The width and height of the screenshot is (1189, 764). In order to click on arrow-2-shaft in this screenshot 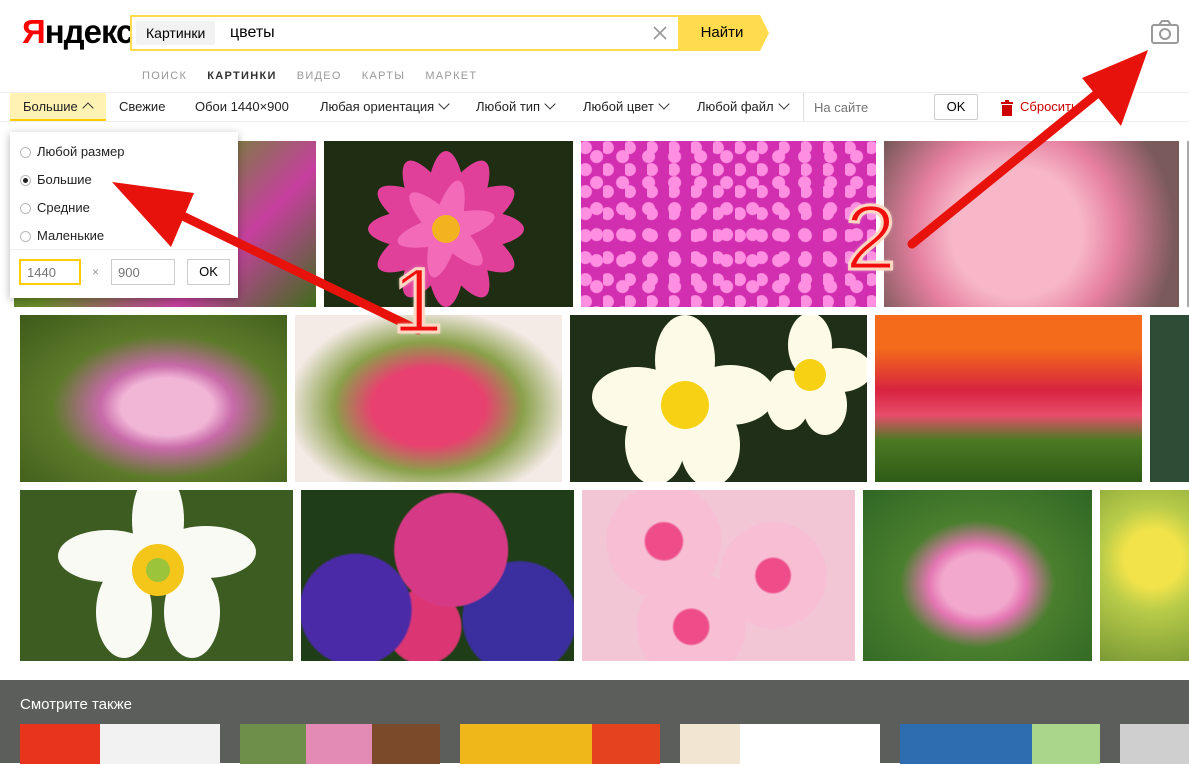, I will do `click(1008, 166)`.